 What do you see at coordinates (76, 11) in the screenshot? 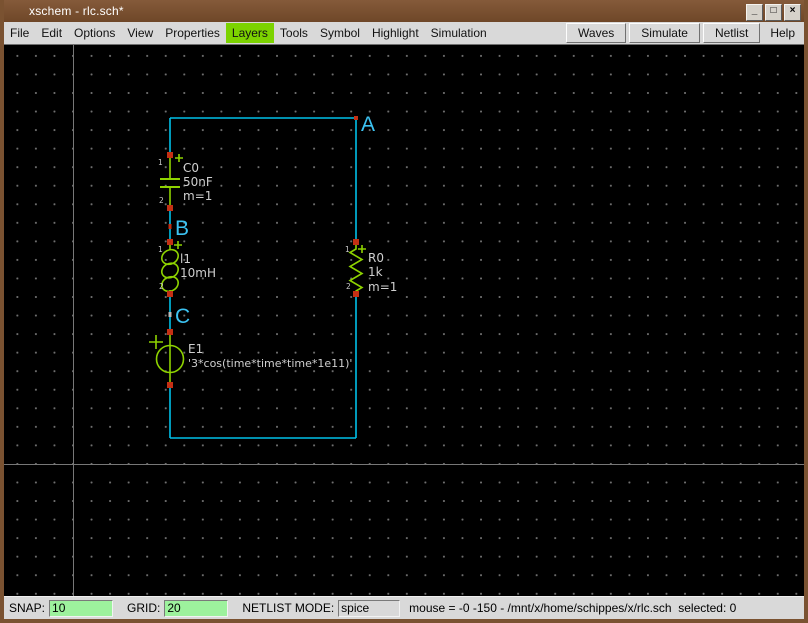
I see `window-title: xschem - rlc.sch*` at bounding box center [76, 11].